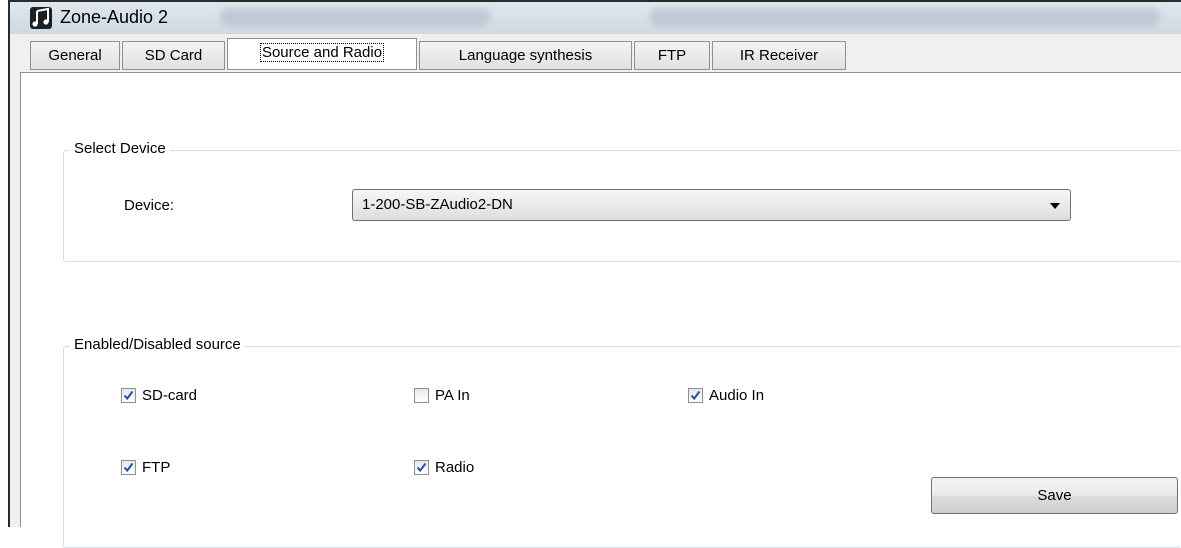 The image size is (1181, 548). I want to click on tab-sd-card: SD Card, so click(173, 55).